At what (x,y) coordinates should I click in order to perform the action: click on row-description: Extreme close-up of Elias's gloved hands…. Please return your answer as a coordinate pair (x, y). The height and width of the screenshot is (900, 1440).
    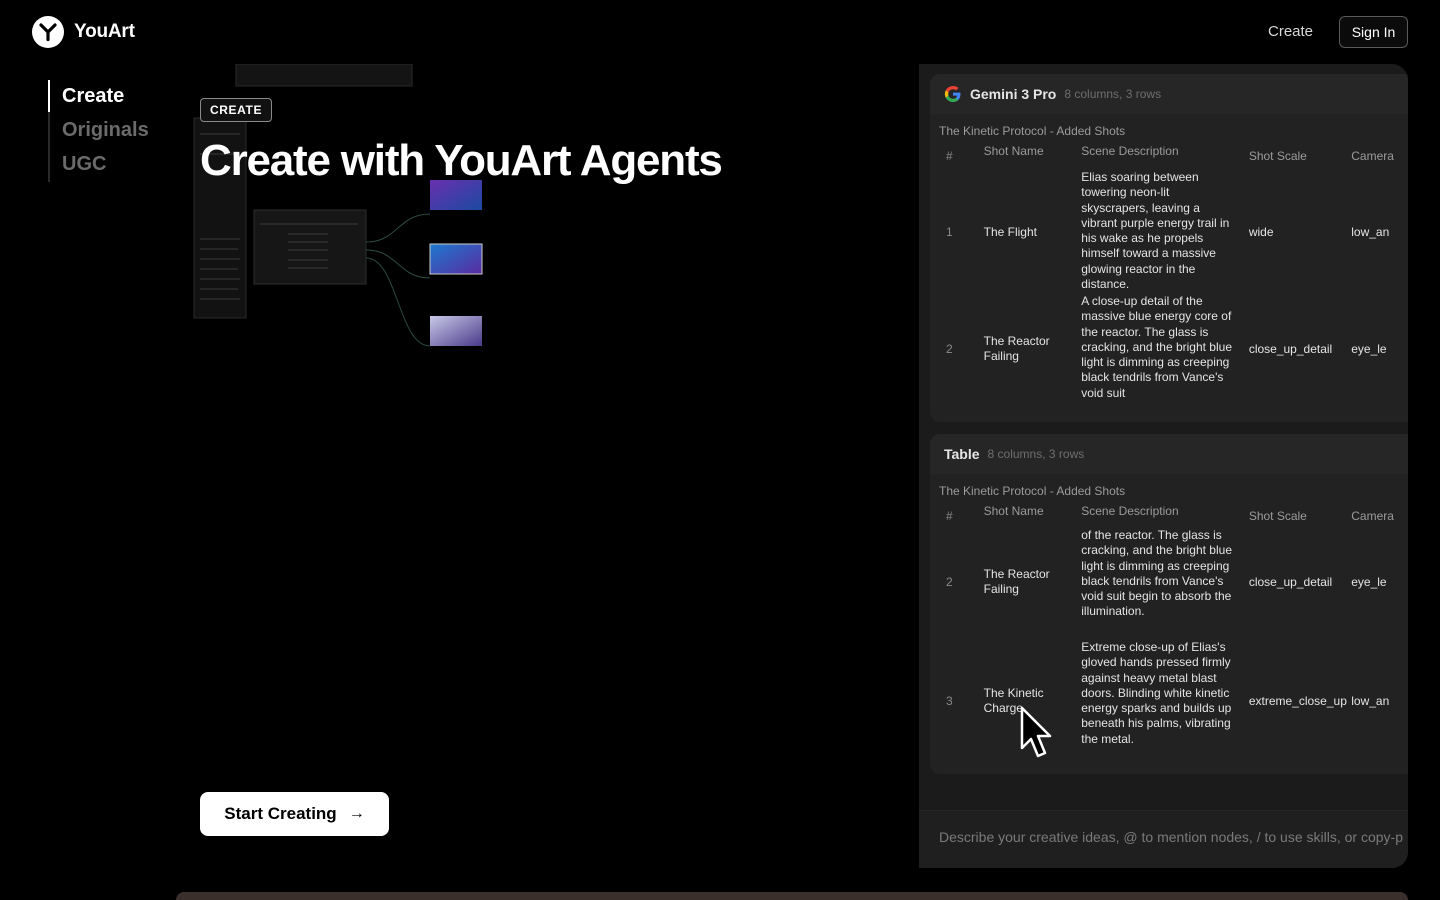
    Looking at the image, I should click on (1156, 693).